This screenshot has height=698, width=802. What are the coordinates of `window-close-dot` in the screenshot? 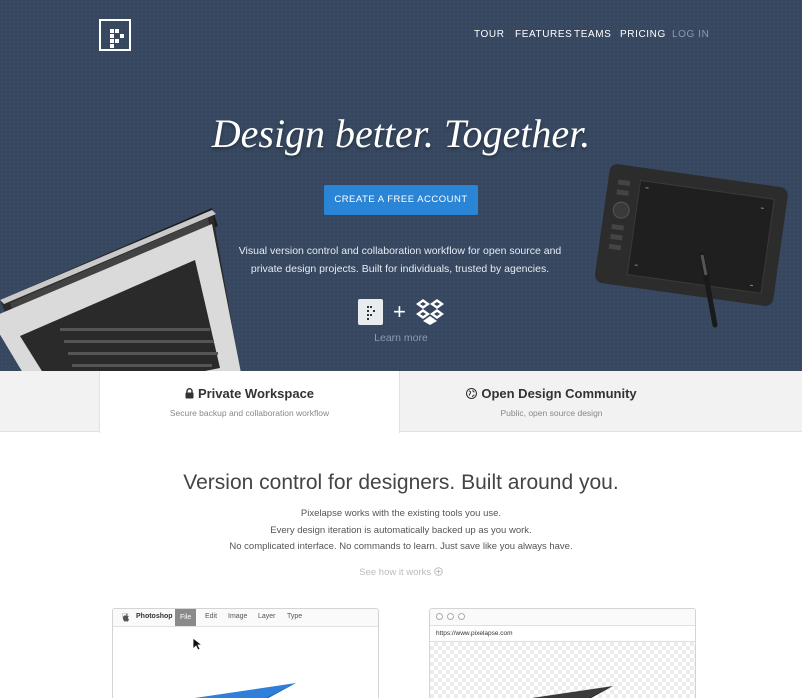 It's located at (439, 616).